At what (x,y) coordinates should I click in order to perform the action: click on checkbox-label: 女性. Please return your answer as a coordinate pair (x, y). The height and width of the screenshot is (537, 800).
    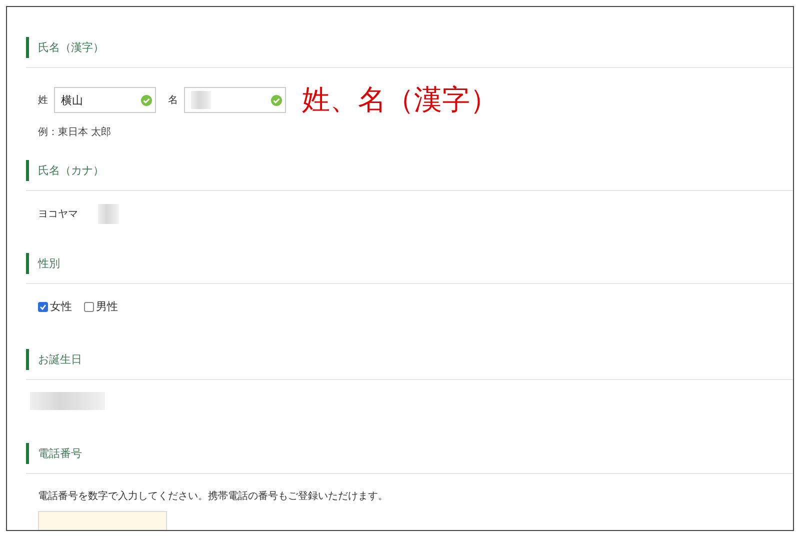
    Looking at the image, I should click on (61, 306).